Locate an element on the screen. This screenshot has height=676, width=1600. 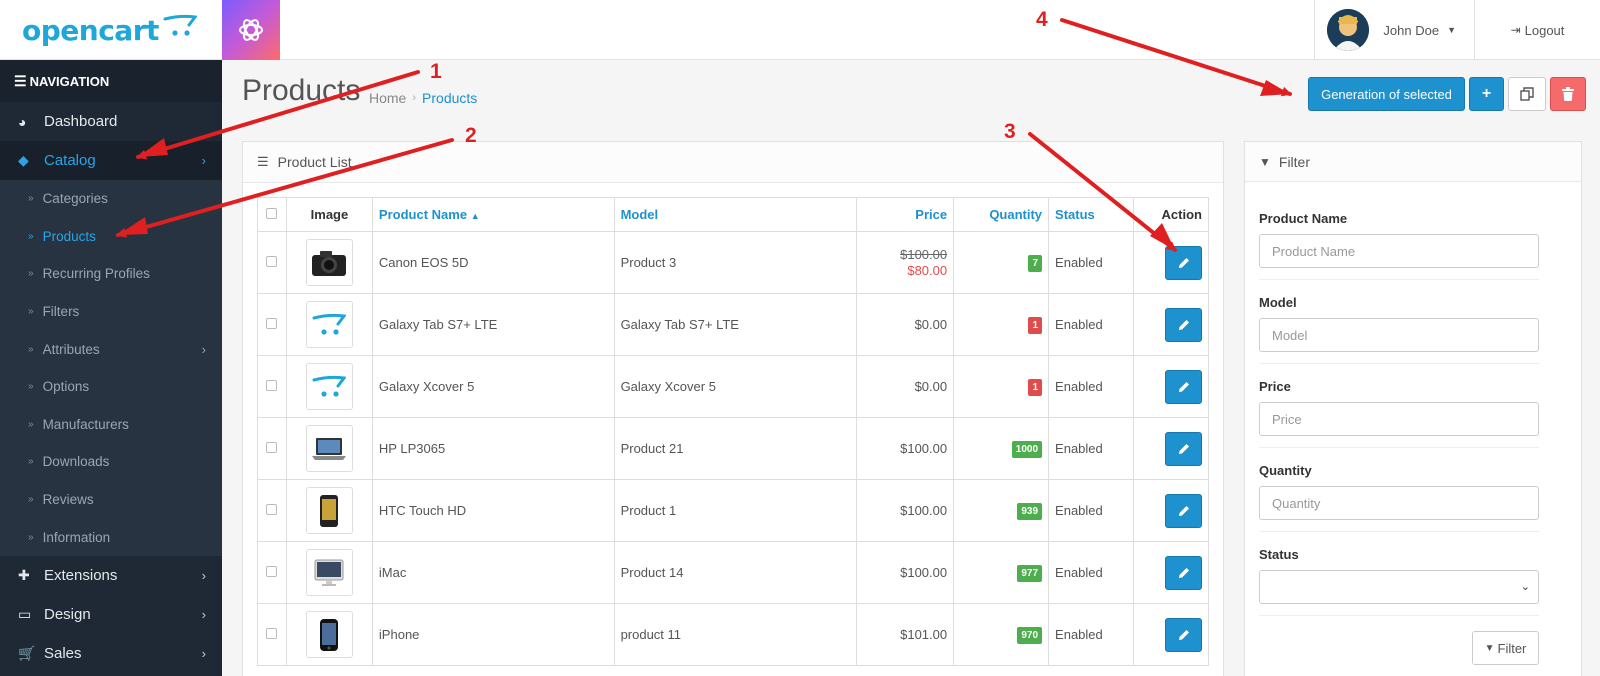
breadcrumb-home: Home is located at coordinates (387, 98).